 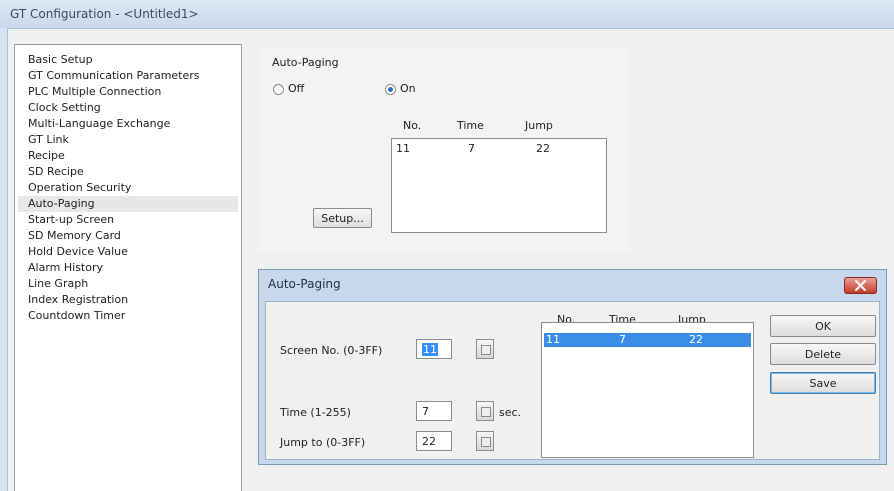 I want to click on window-title-bar: GT Configuration - <Untitled1>, so click(x=447, y=14).